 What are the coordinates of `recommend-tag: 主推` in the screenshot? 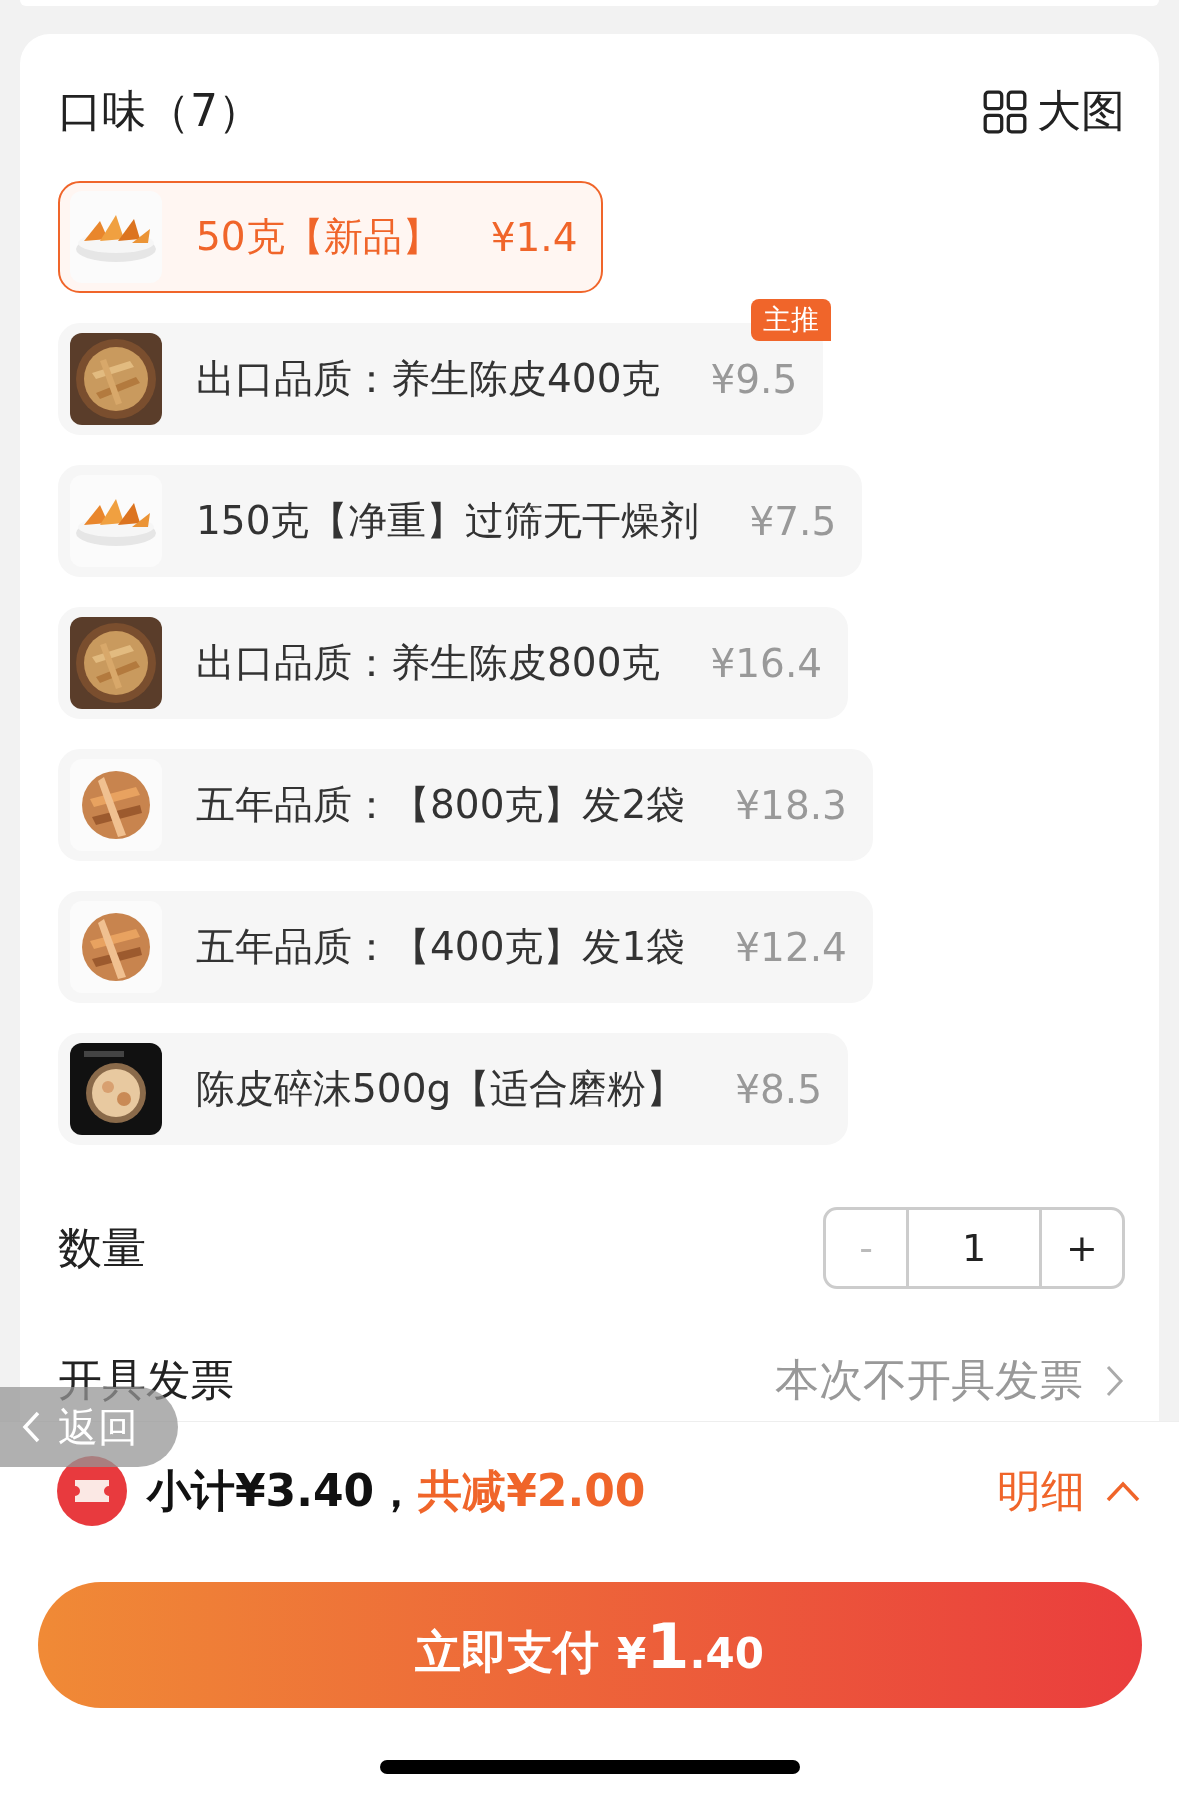 It's located at (791, 320).